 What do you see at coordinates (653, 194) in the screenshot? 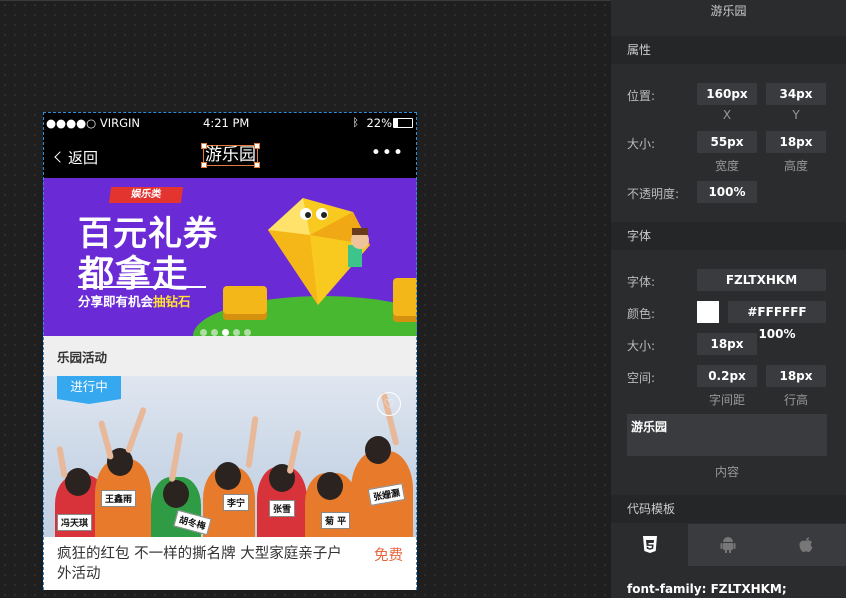
I see `opacity-label: 不透明度:` at bounding box center [653, 194].